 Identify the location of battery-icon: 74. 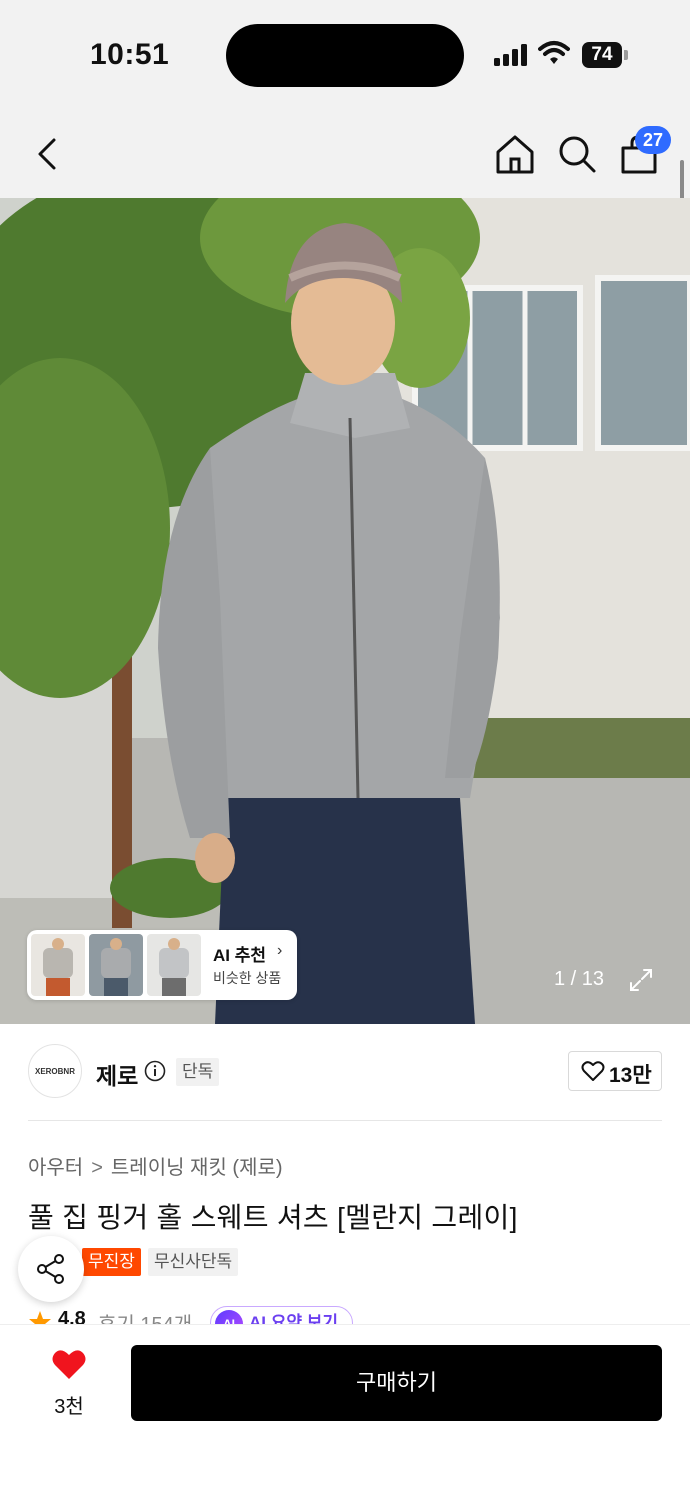
(605, 55).